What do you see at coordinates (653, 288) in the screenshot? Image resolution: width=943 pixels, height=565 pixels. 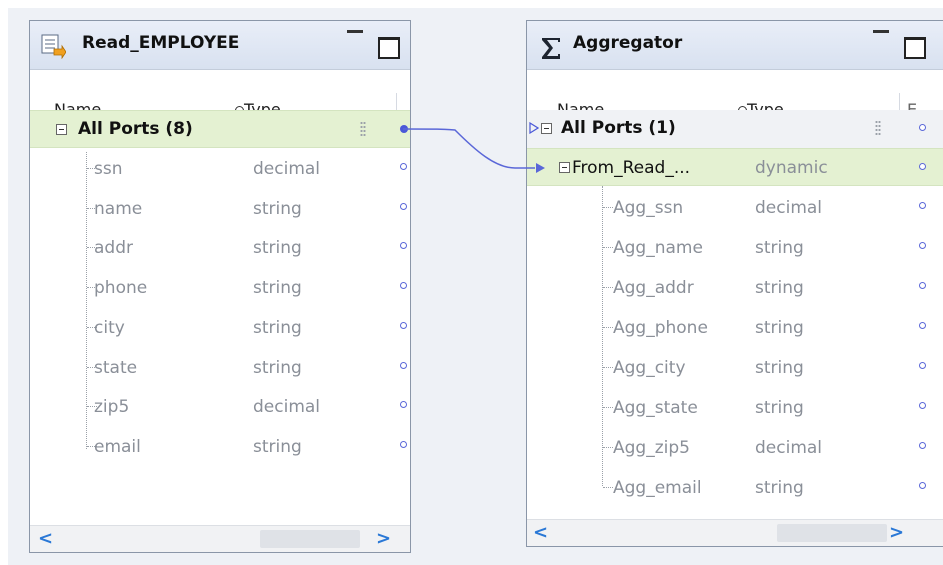 I see `port-name: Agg_addr` at bounding box center [653, 288].